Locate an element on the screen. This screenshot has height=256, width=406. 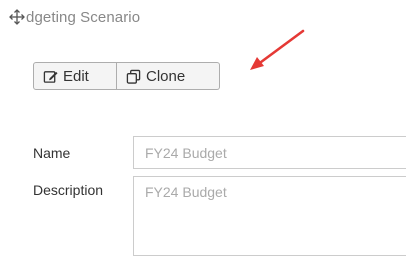
description-label: Description is located at coordinates (68, 190).